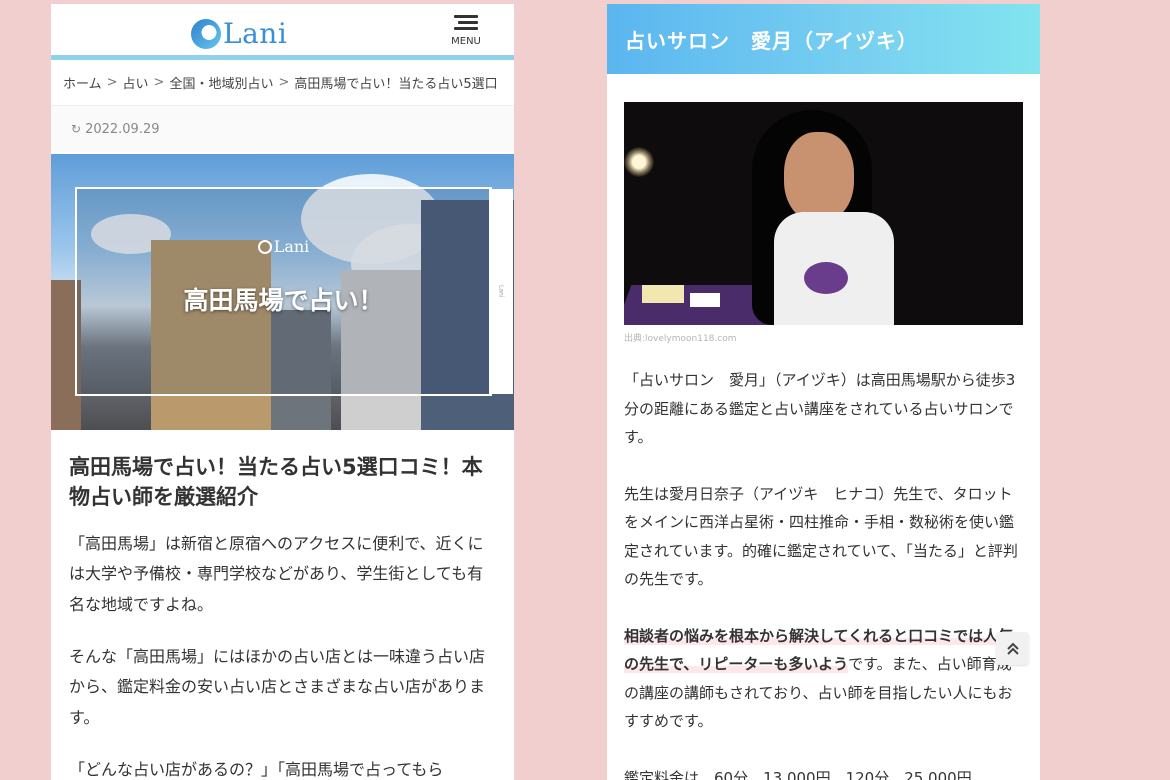 This screenshot has height=780, width=1170. Describe the element at coordinates (82, 82) in the screenshot. I see `breadcrumb-home: ホーム` at that location.